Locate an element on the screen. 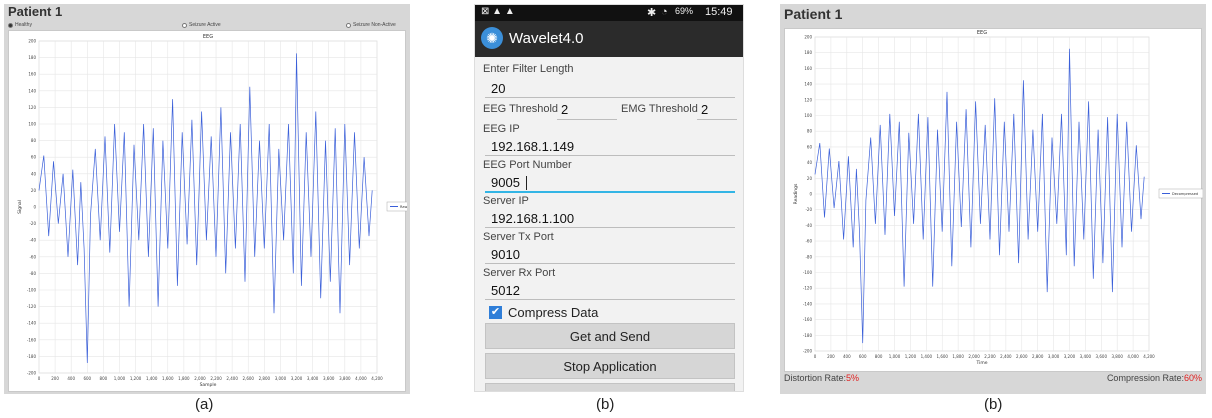  figure-caption-a: (a) is located at coordinates (204, 404).